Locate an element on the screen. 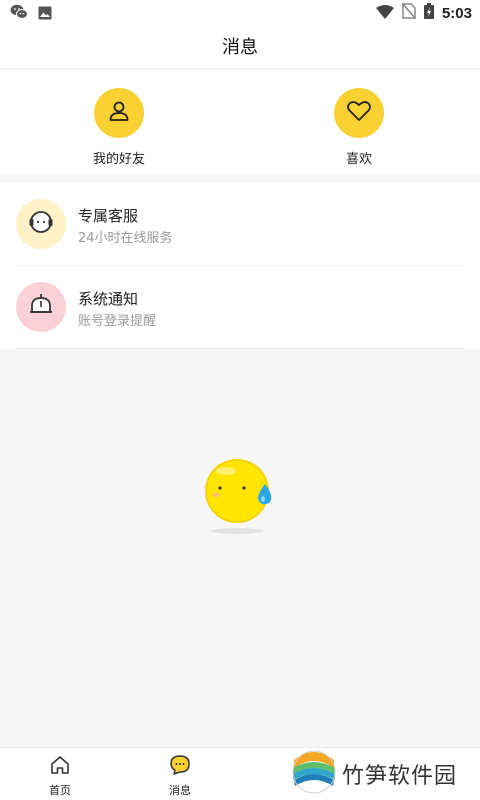  tab-label: 消息 is located at coordinates (180, 790).